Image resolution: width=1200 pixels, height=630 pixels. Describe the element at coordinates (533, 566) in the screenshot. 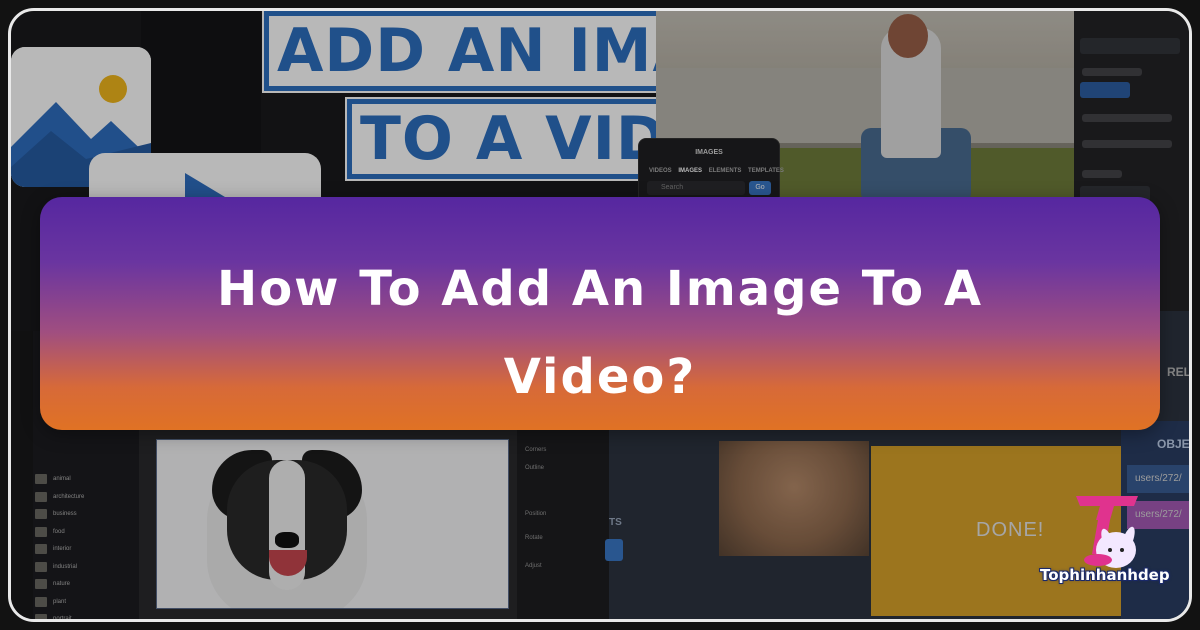

I see `adjust-label: Adjust` at that location.